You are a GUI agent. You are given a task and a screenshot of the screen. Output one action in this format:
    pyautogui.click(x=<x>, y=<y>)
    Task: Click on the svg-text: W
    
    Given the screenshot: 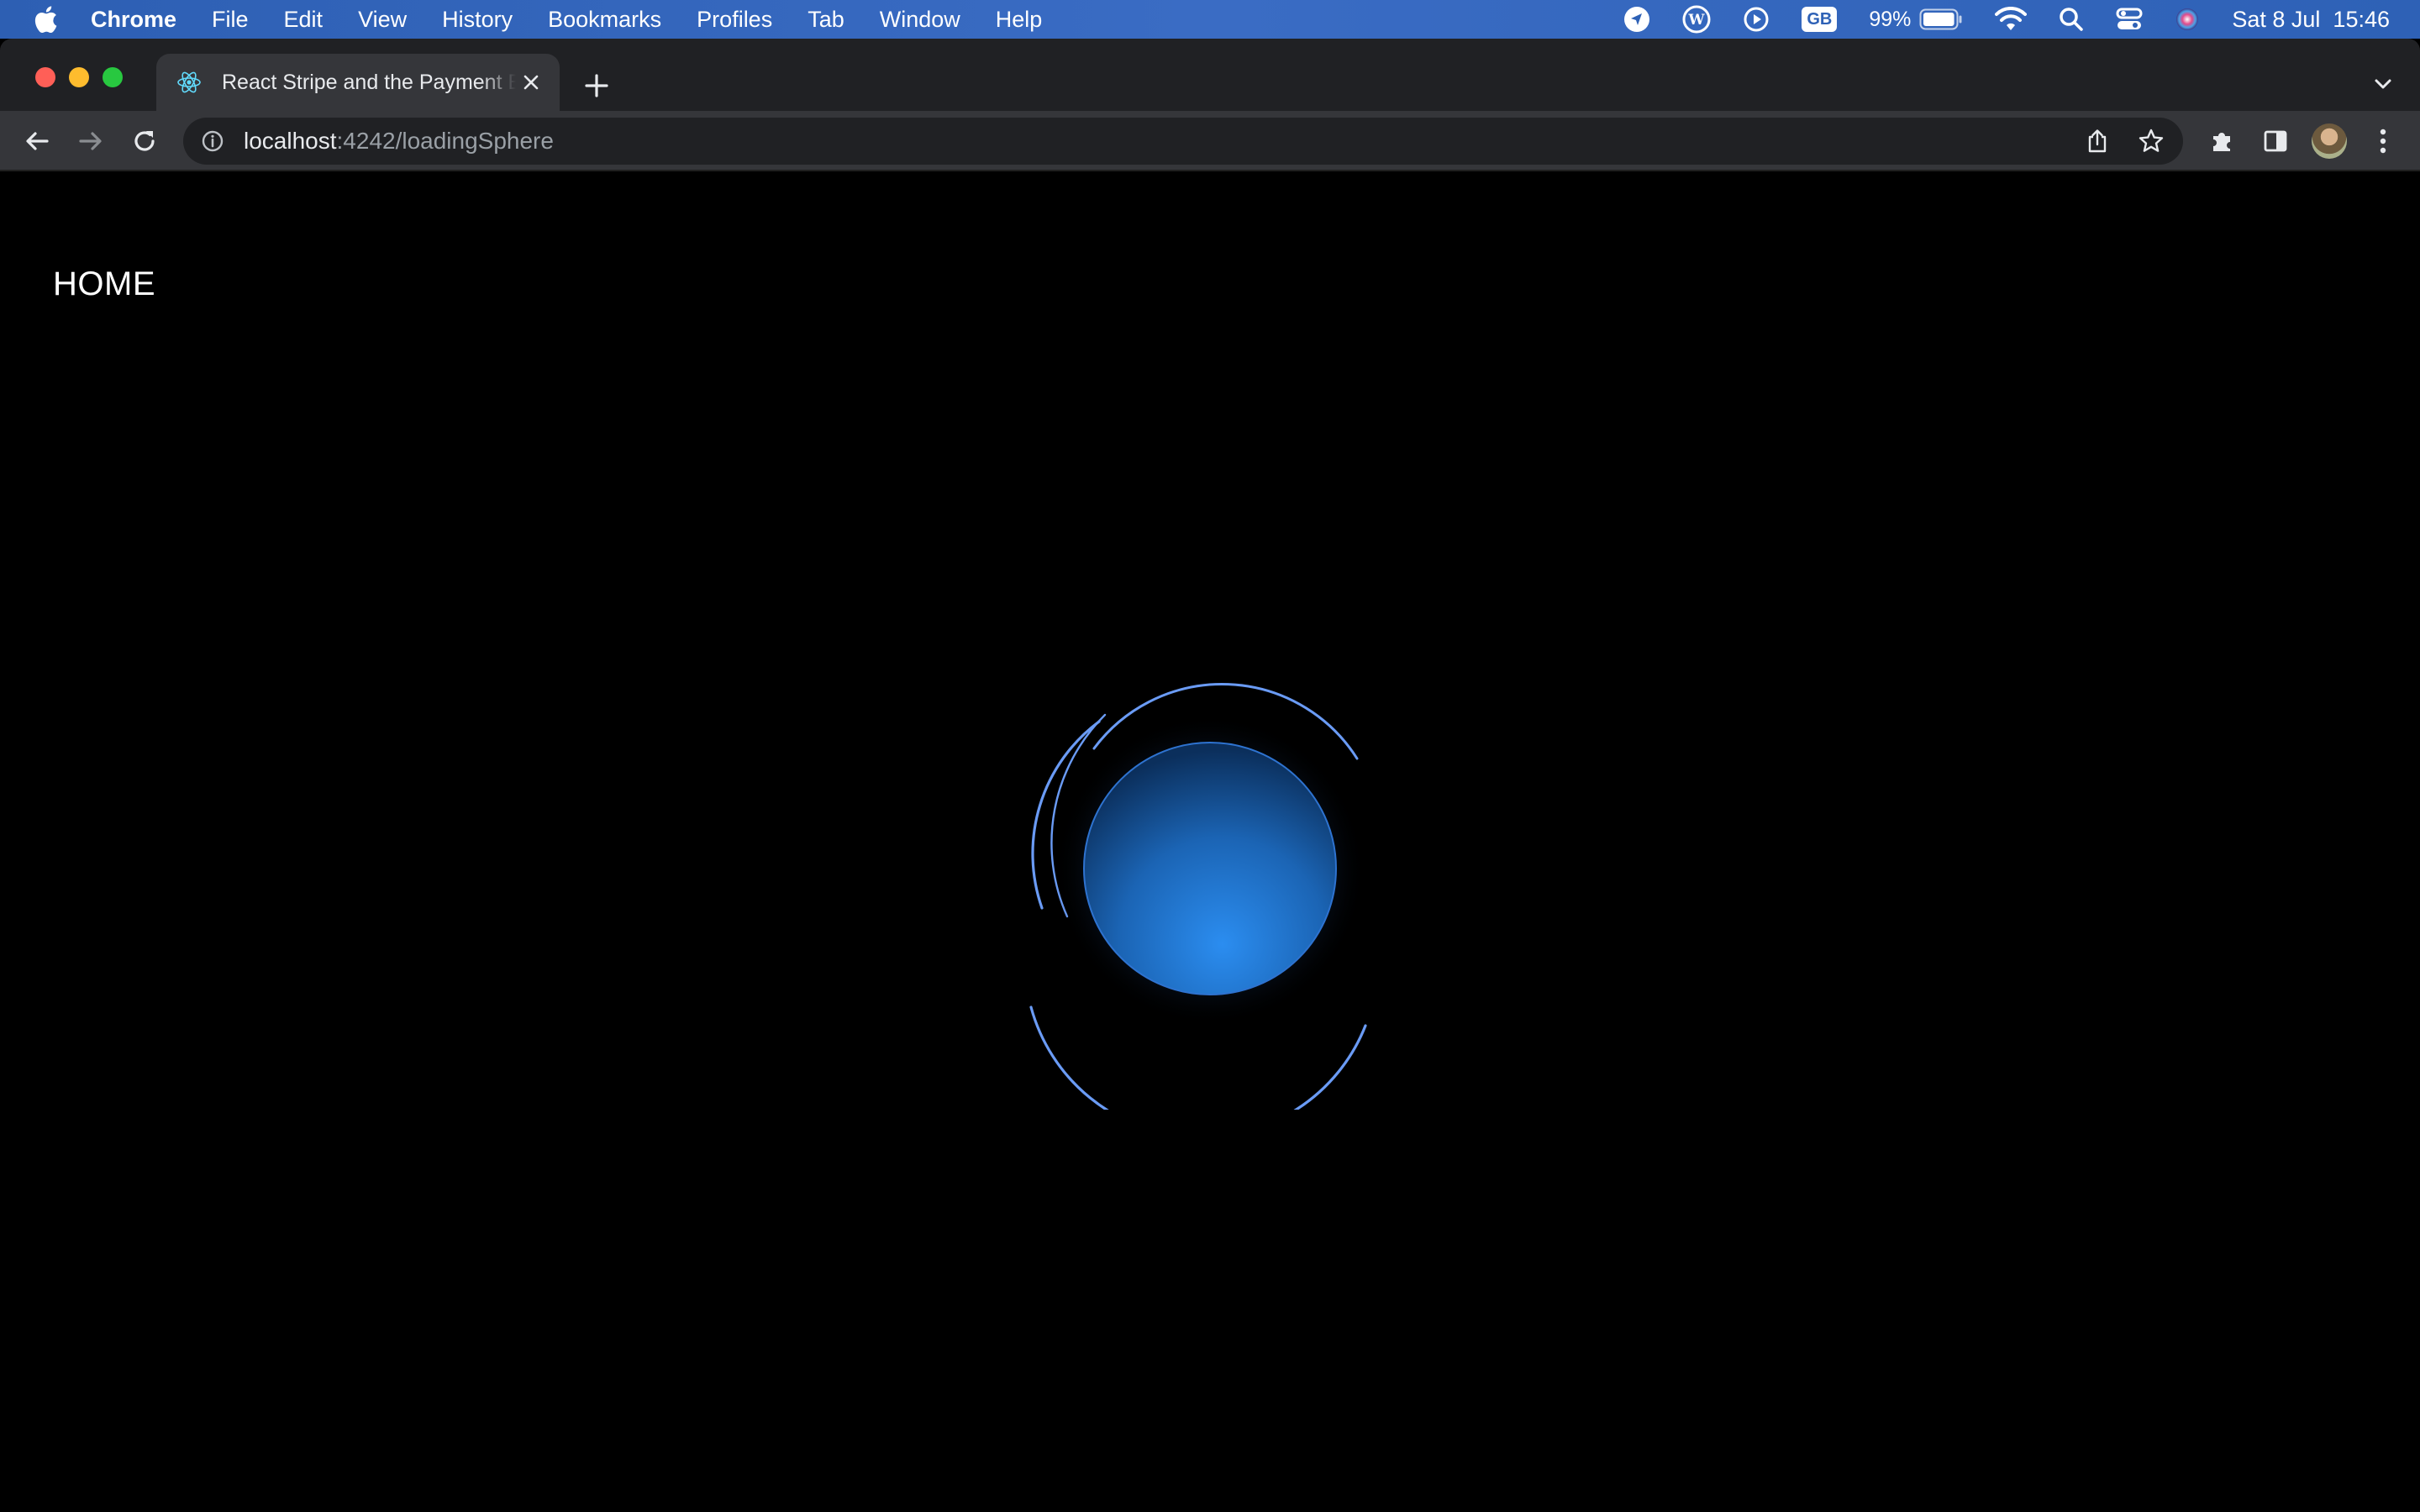 What is the action you would take?
    pyautogui.click(x=1697, y=20)
    